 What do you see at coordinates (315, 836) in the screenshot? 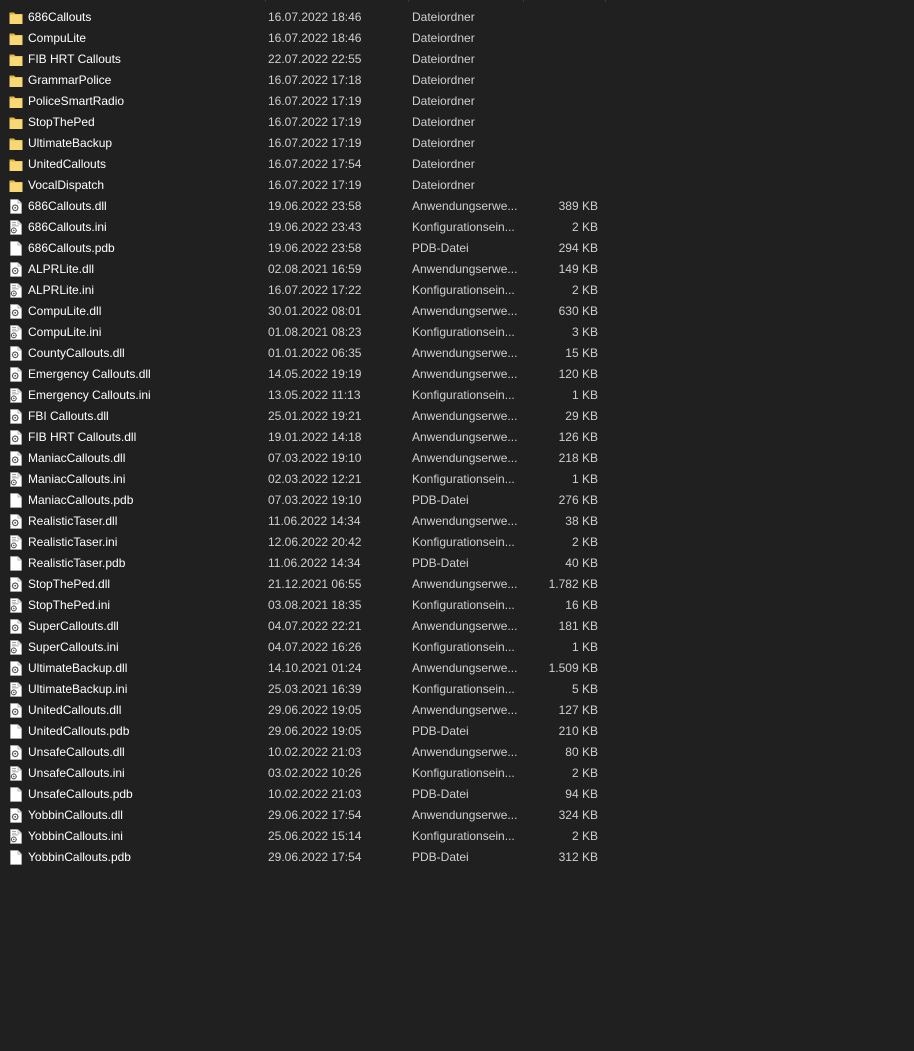
I see `file-date-modified: 25.06.2022 15:14` at bounding box center [315, 836].